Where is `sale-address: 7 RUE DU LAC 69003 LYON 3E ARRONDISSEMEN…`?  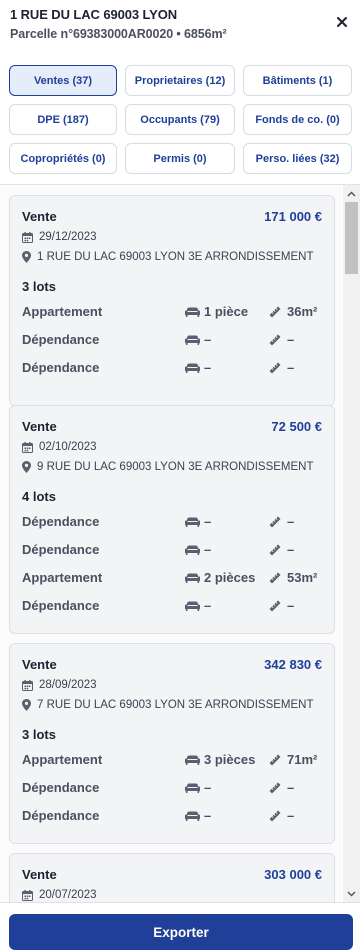 sale-address: 7 RUE DU LAC 69003 LYON 3E ARRONDISSEMEN… is located at coordinates (172, 705).